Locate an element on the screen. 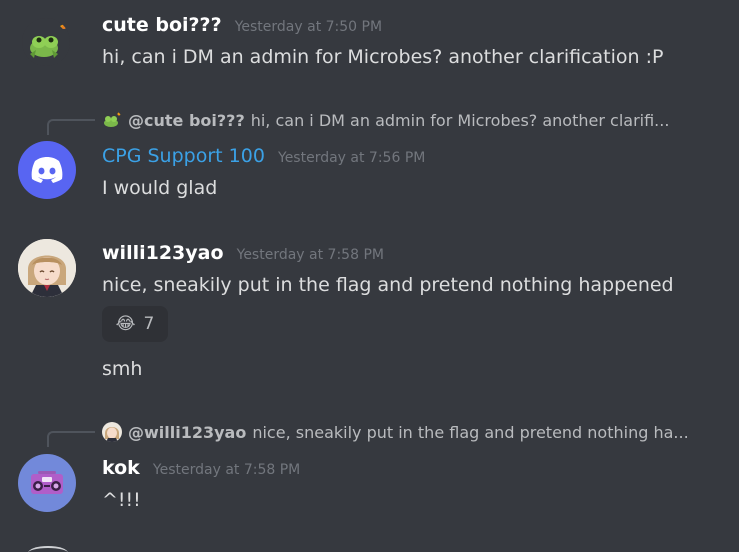 This screenshot has width=739, height=552. reaction-button: 😂 7 is located at coordinates (135, 324).